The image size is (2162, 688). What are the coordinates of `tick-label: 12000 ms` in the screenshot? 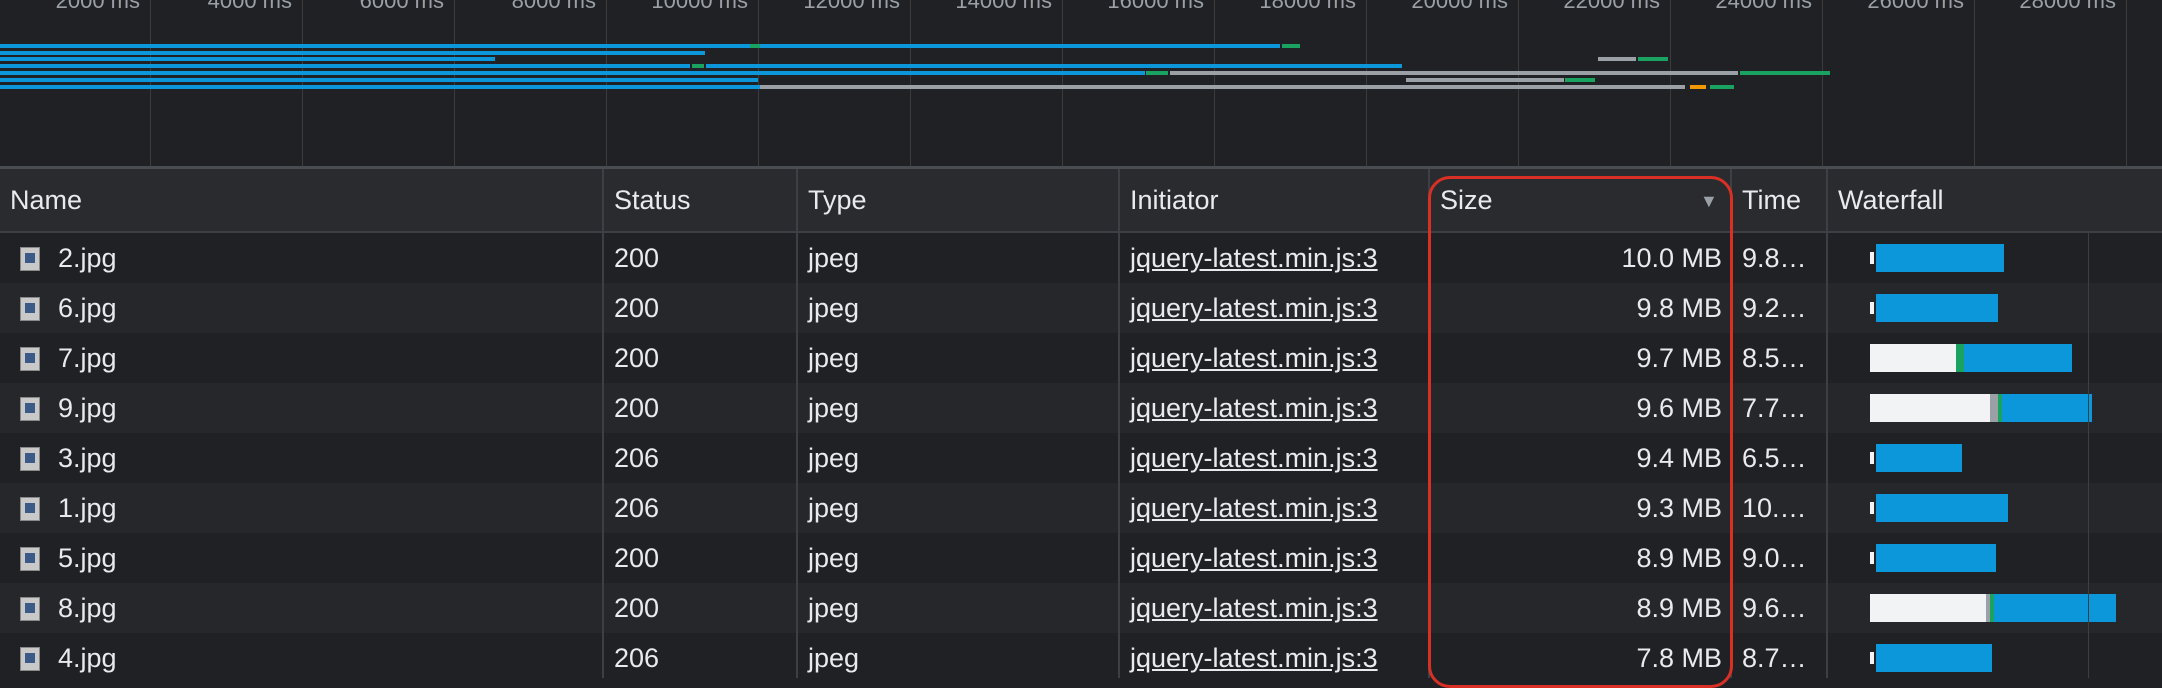 It's located at (851, 6).